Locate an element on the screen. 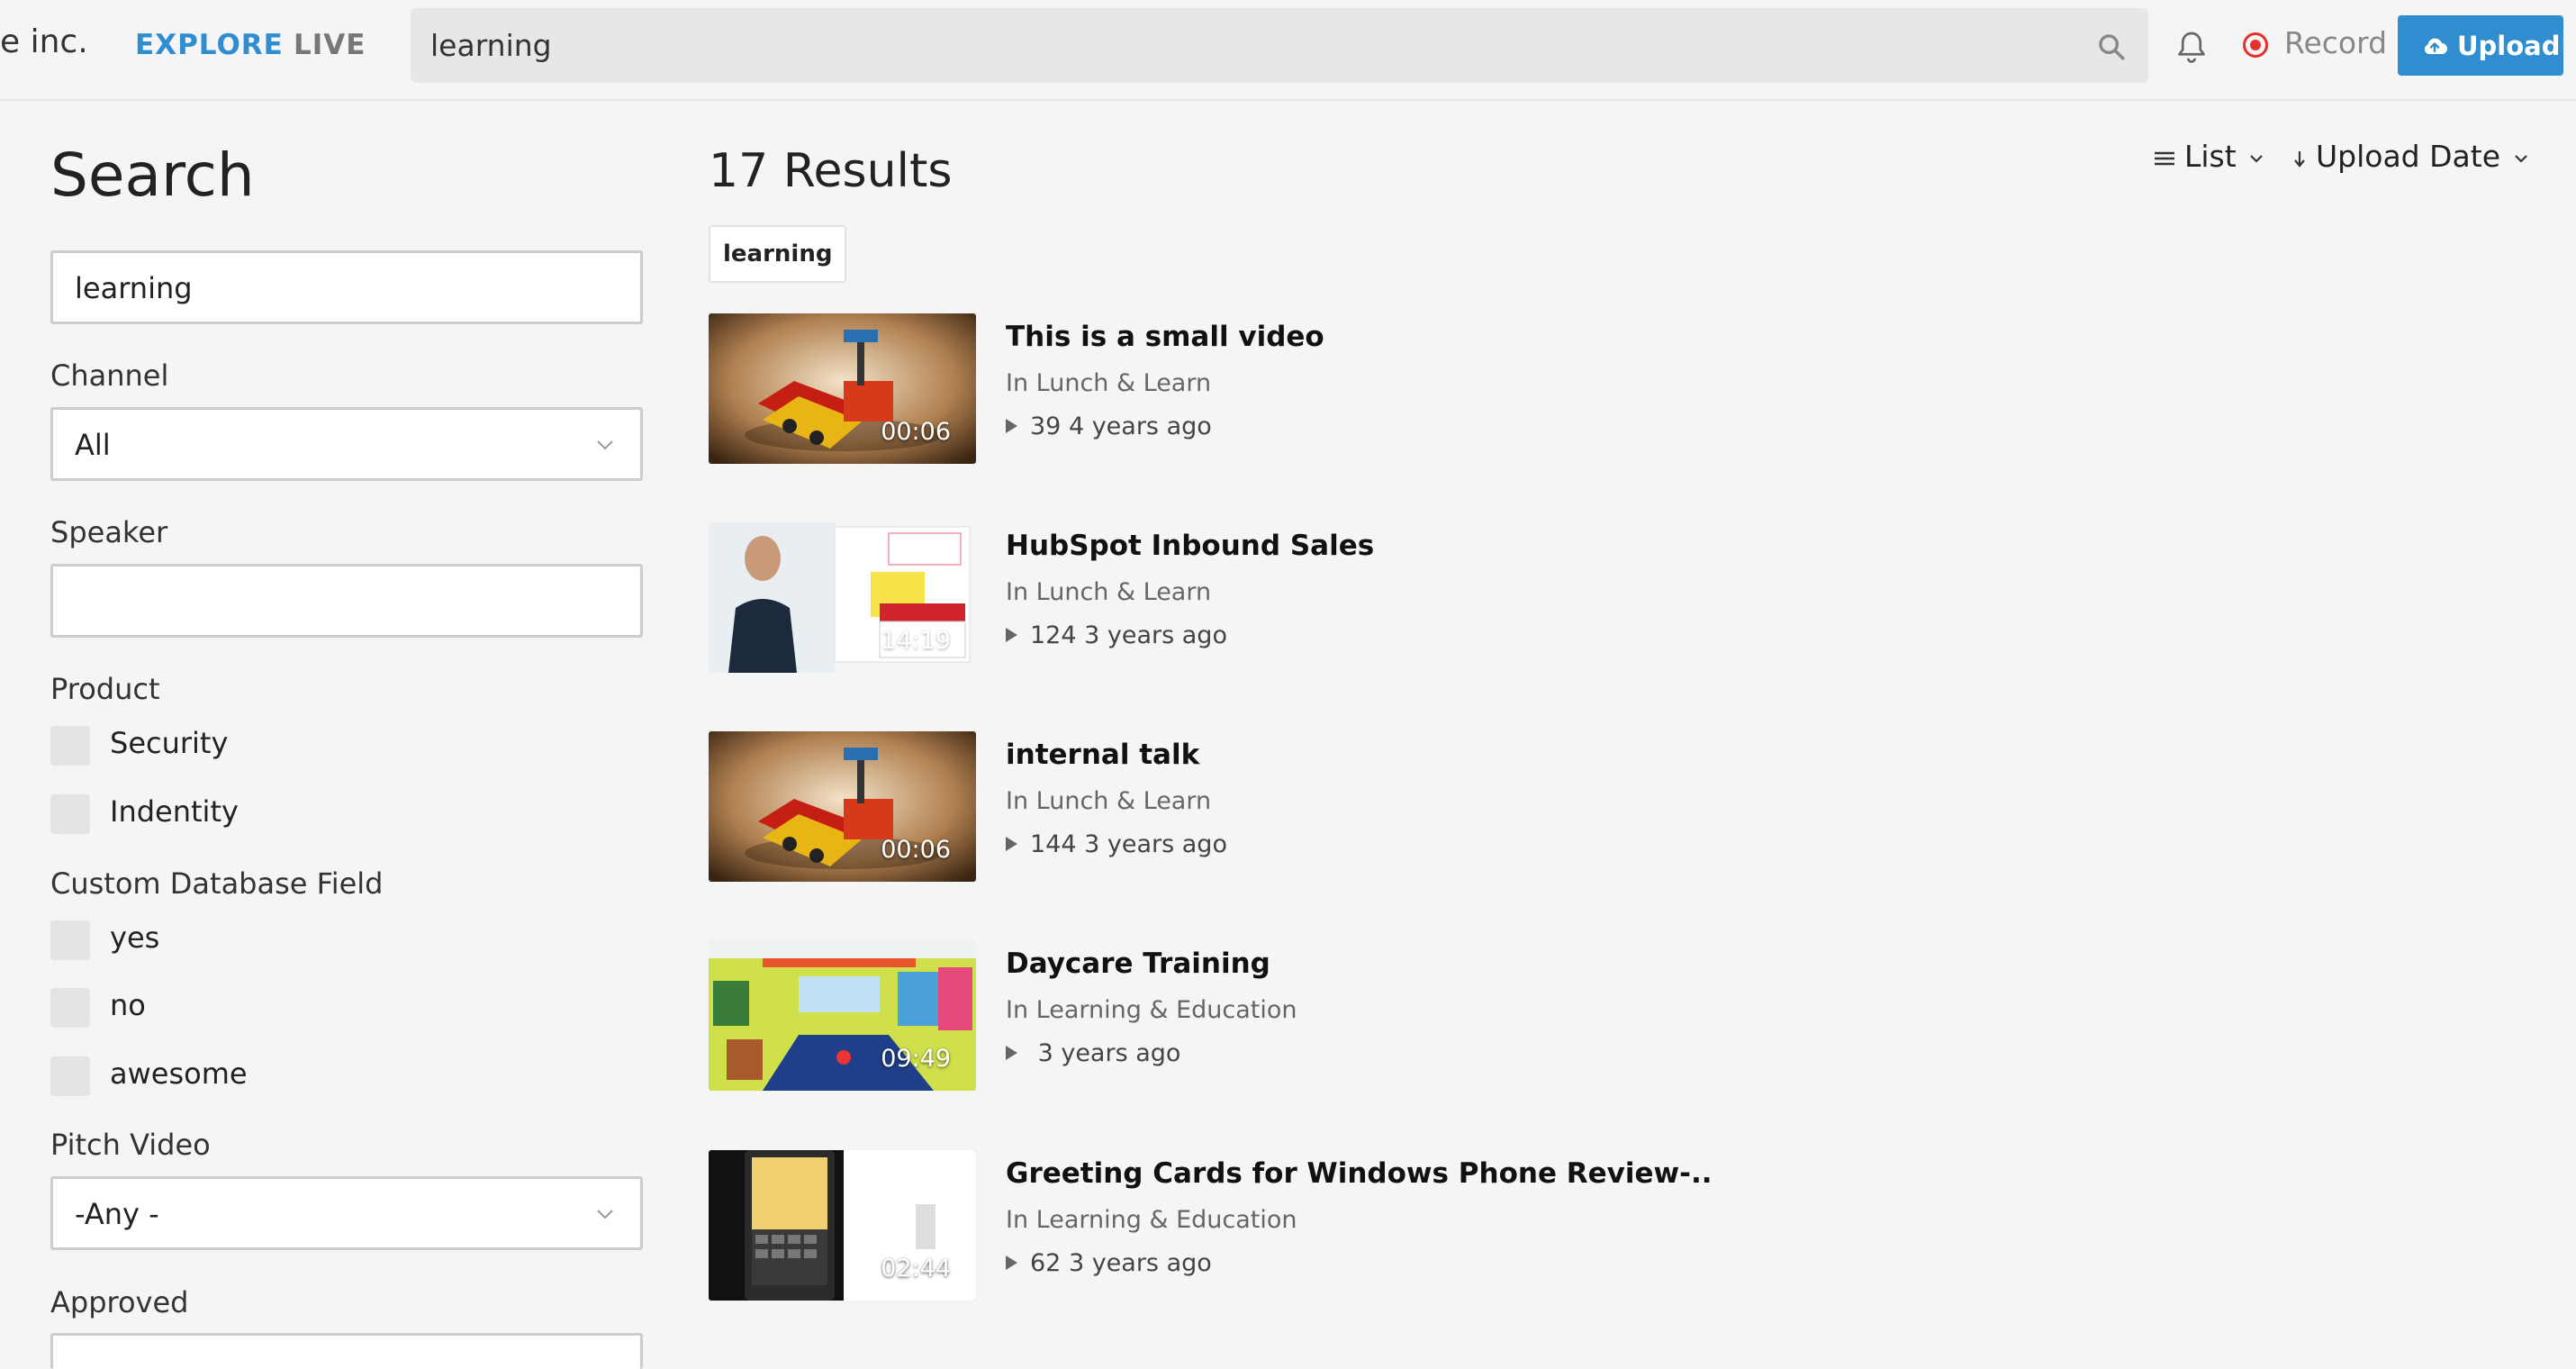  filter-chip: learning is located at coordinates (778, 254).